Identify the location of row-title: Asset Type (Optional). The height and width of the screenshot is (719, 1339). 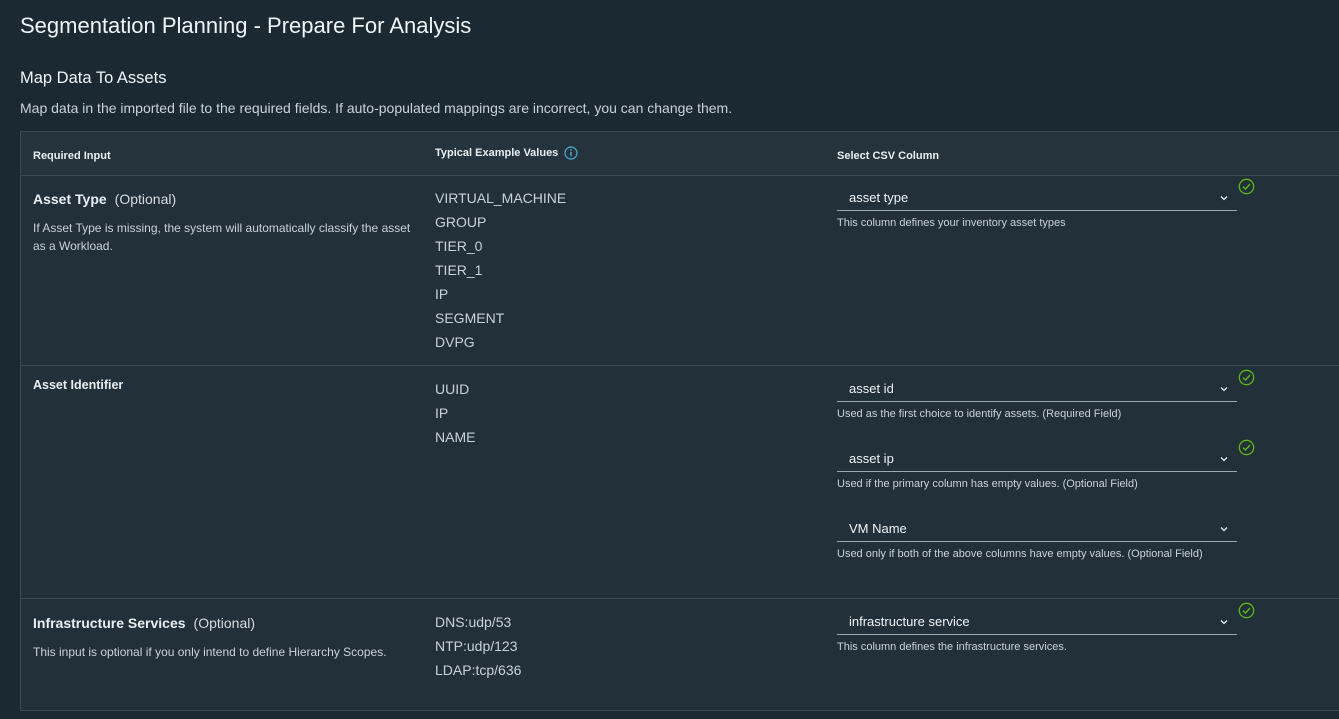
(104, 199).